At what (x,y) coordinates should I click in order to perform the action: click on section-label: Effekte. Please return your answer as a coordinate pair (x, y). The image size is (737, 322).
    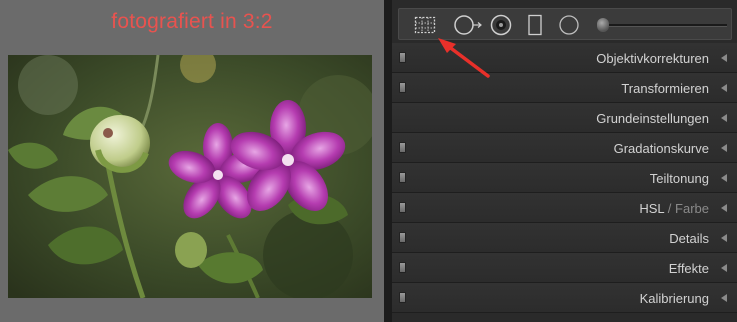
    Looking at the image, I should click on (688, 268).